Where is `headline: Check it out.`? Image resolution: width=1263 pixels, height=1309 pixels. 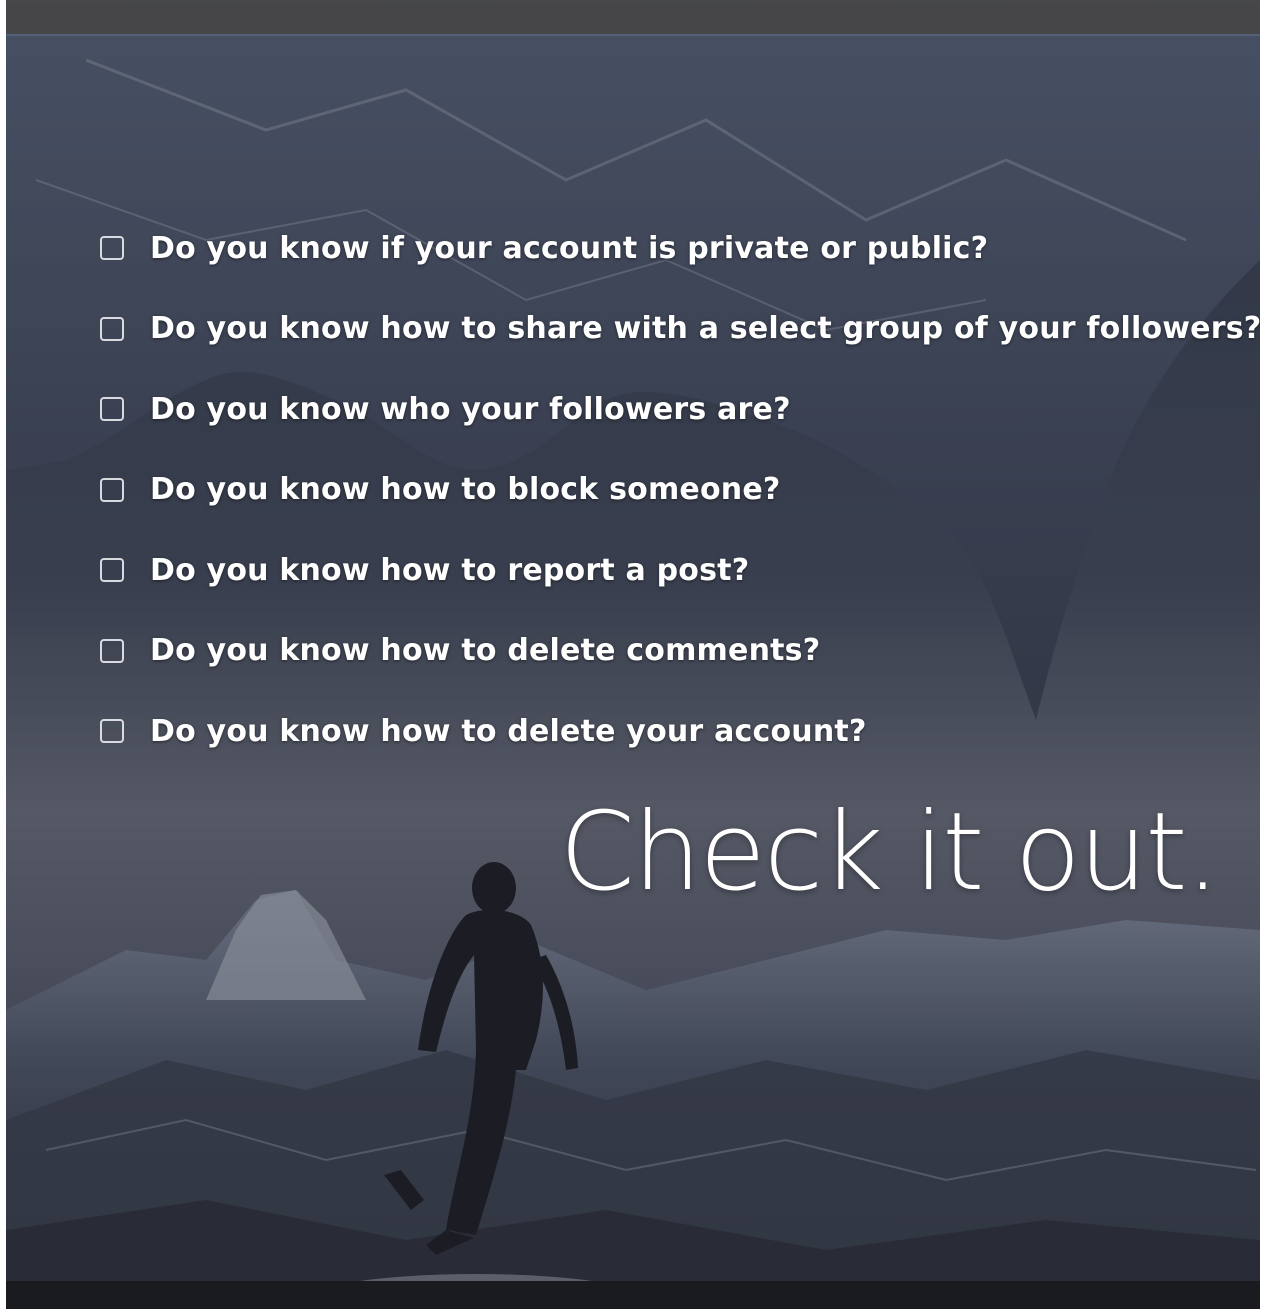
headline: Check it out. is located at coordinates (889, 852).